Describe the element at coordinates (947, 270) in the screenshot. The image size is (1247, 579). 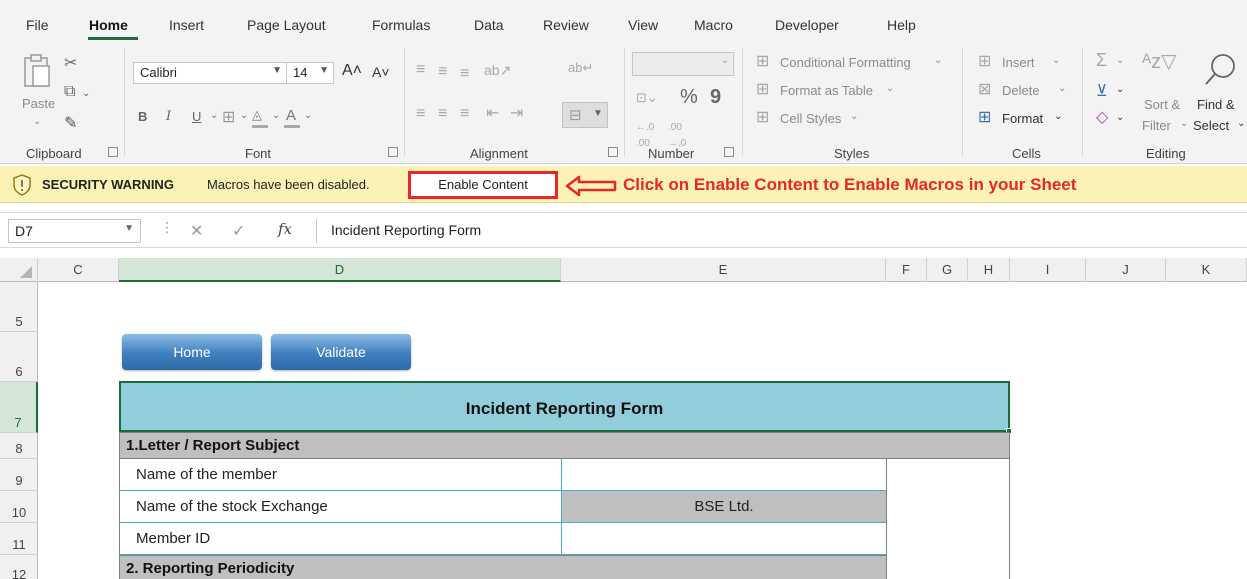
I see `column-header-g: G` at that location.